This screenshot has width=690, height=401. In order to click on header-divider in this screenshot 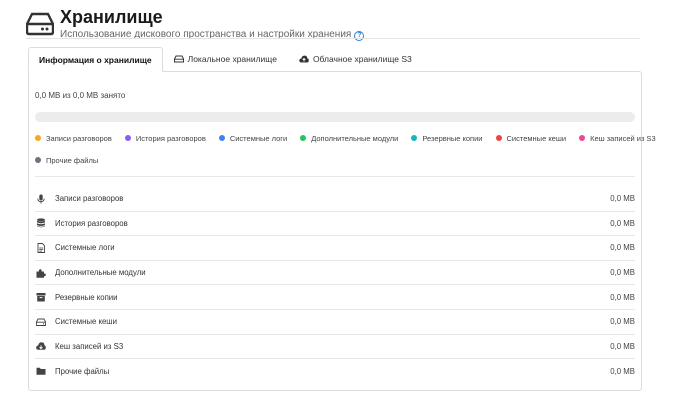, I will do `click(333, 38)`.